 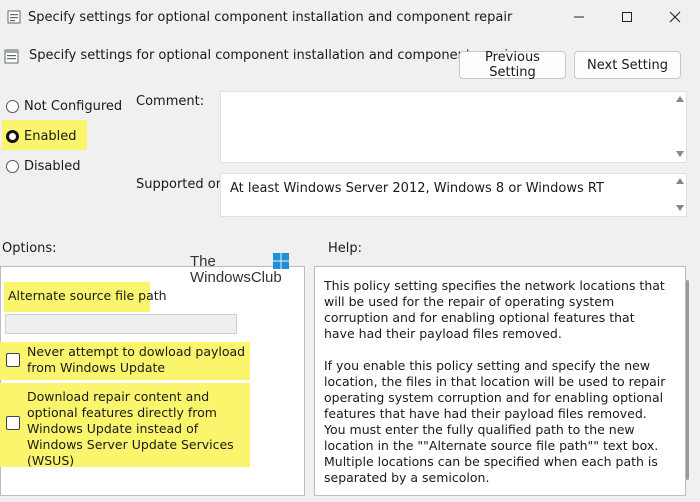 I want to click on alternate-source-label: Alternate source file path, so click(x=87, y=295).